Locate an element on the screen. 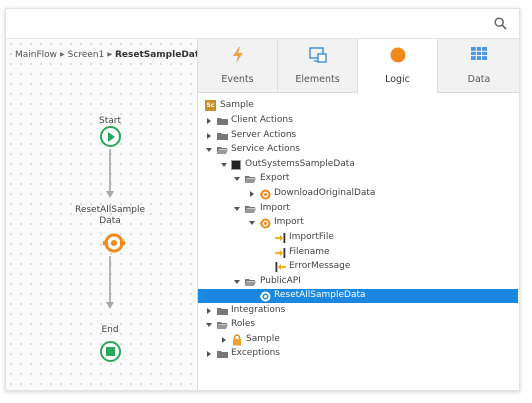 This screenshot has height=403, width=532. tab-elements-label: Elements is located at coordinates (317, 79).